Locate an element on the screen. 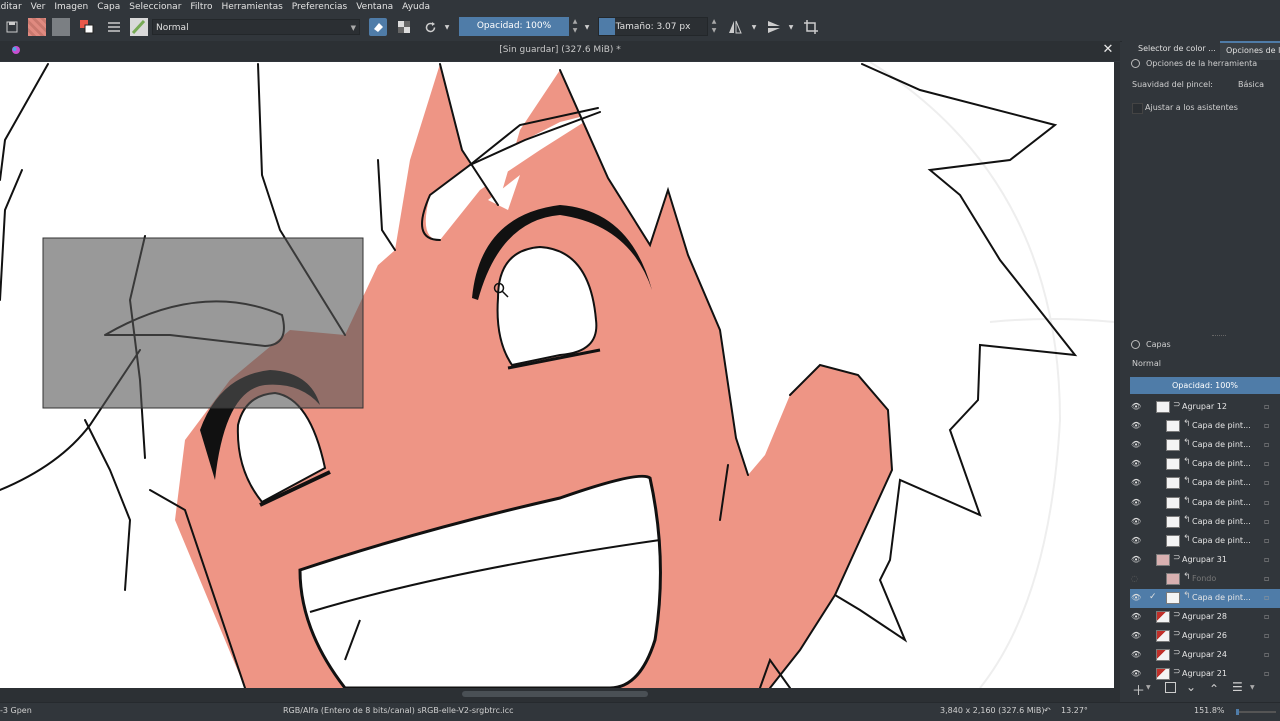 Image resolution: width=1280 pixels, height=721 pixels. layer-row: 👁 ⊃ Agrupar 24 ▫ is located at coordinates (1205, 655).